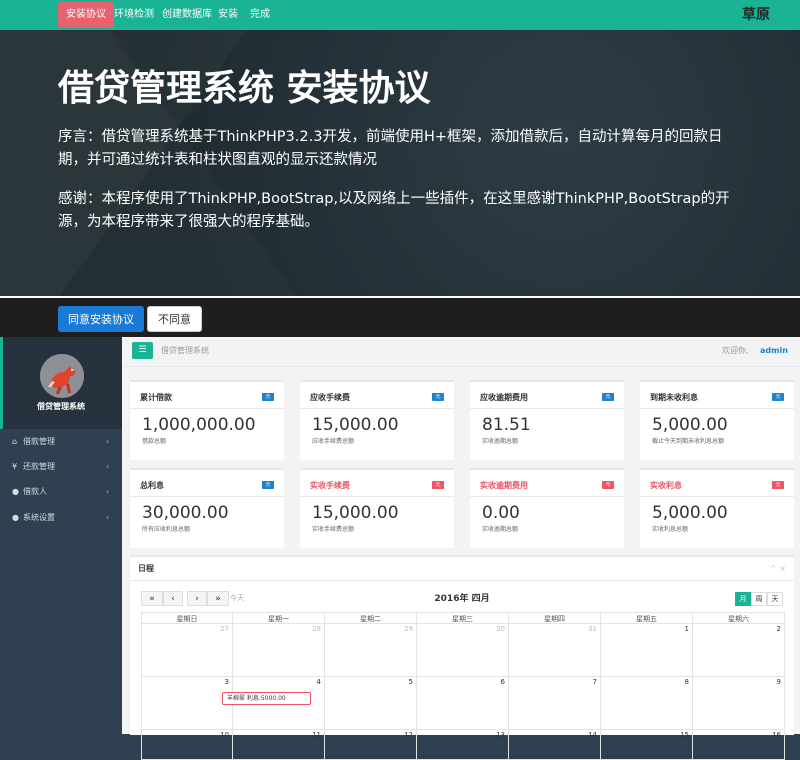 The height and width of the screenshot is (760, 800). What do you see at coordinates (174, 319) in the screenshot?
I see `disagree-button: 不同意` at bounding box center [174, 319].